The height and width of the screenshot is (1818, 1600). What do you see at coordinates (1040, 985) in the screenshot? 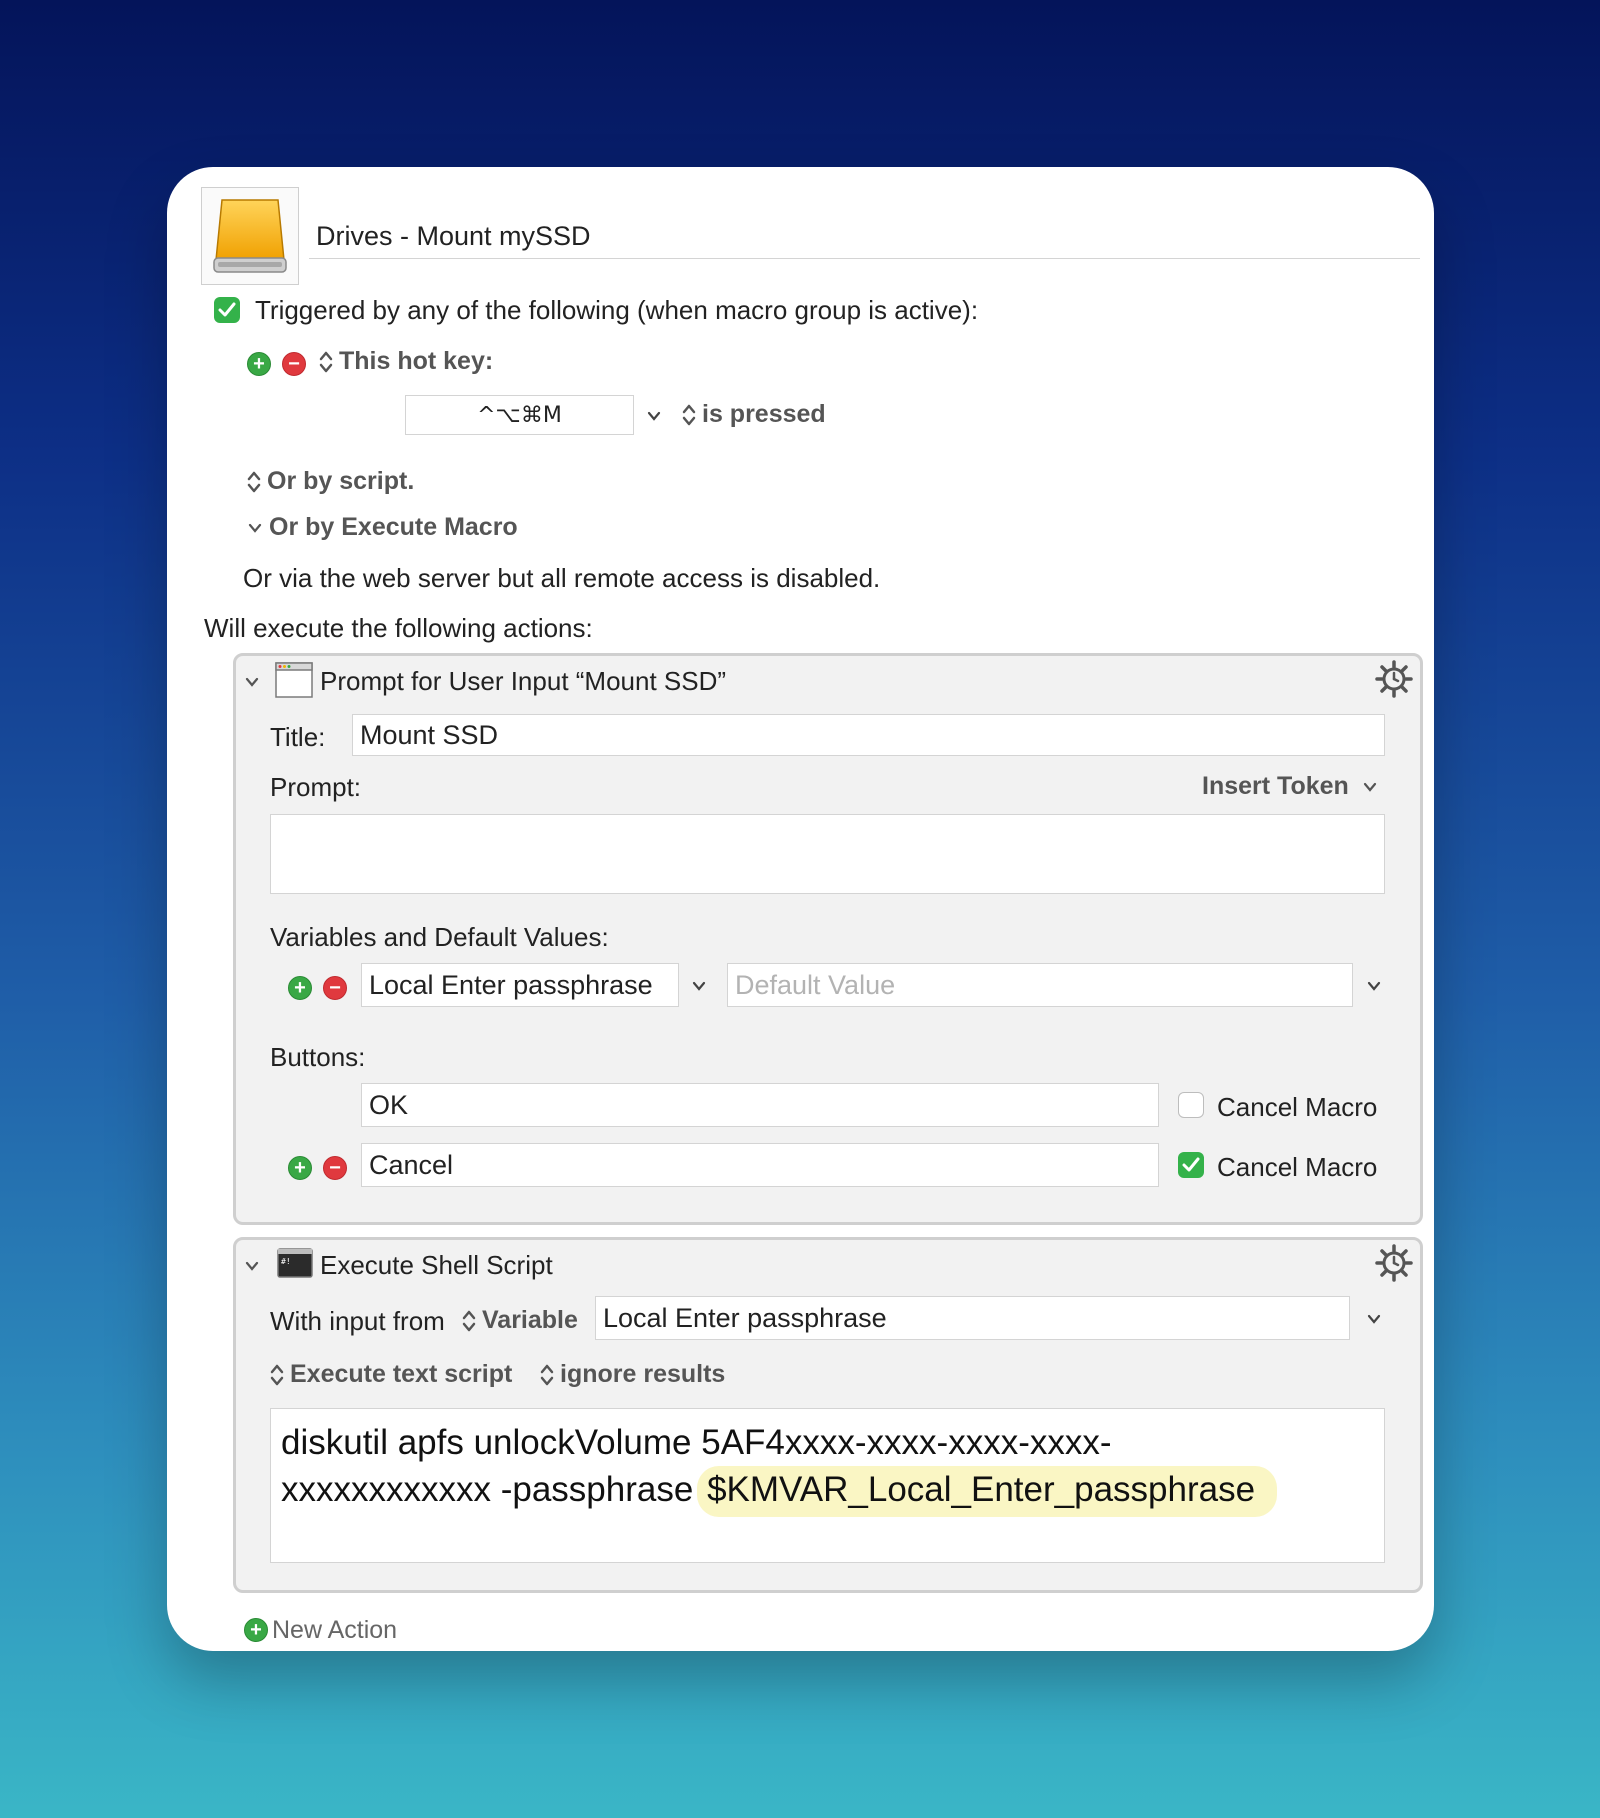
I see `default-value-field: Default Value` at bounding box center [1040, 985].